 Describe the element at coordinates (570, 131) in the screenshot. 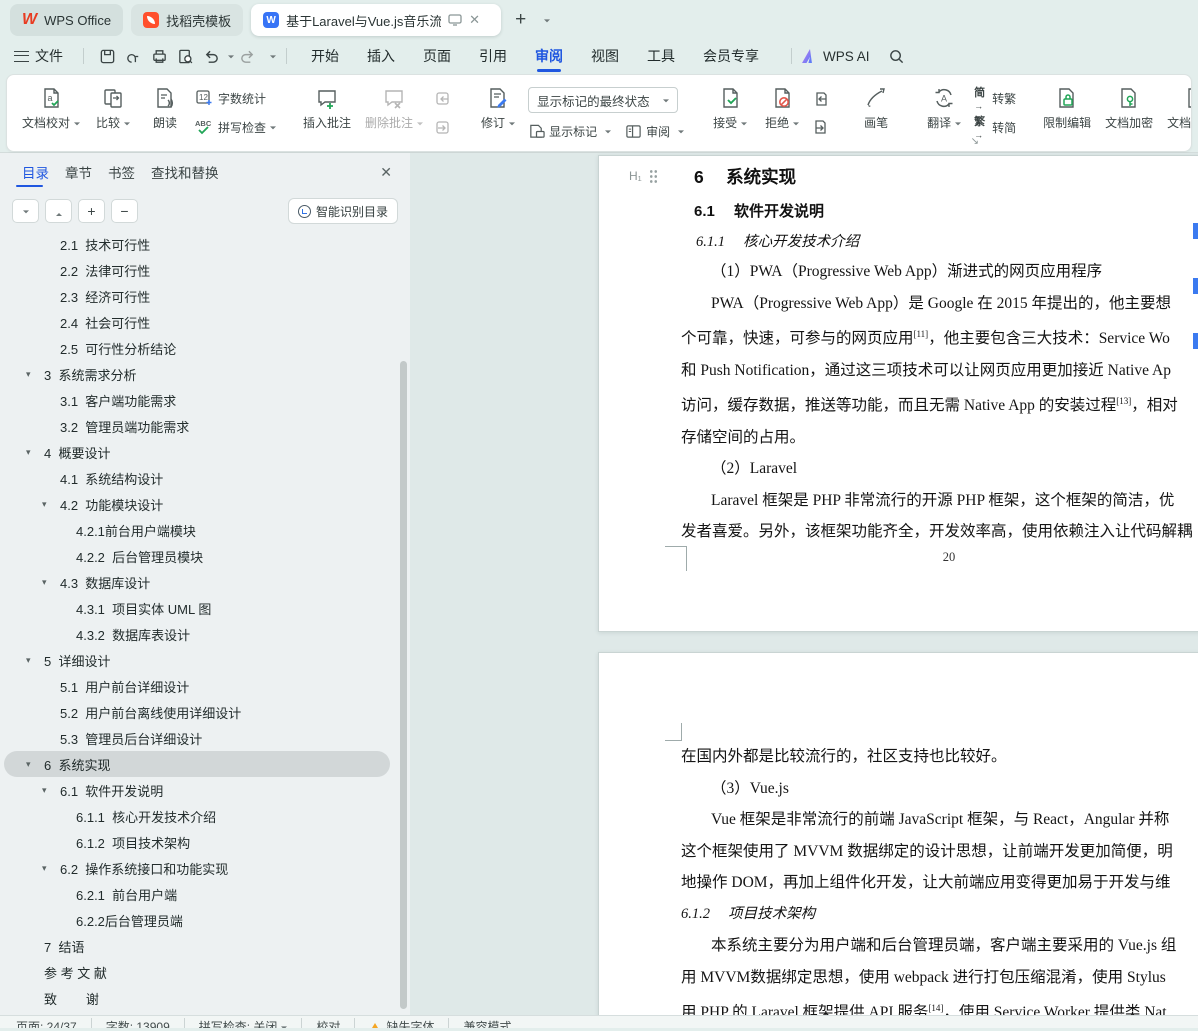

I see `show-markup-button: 显示标记` at that location.